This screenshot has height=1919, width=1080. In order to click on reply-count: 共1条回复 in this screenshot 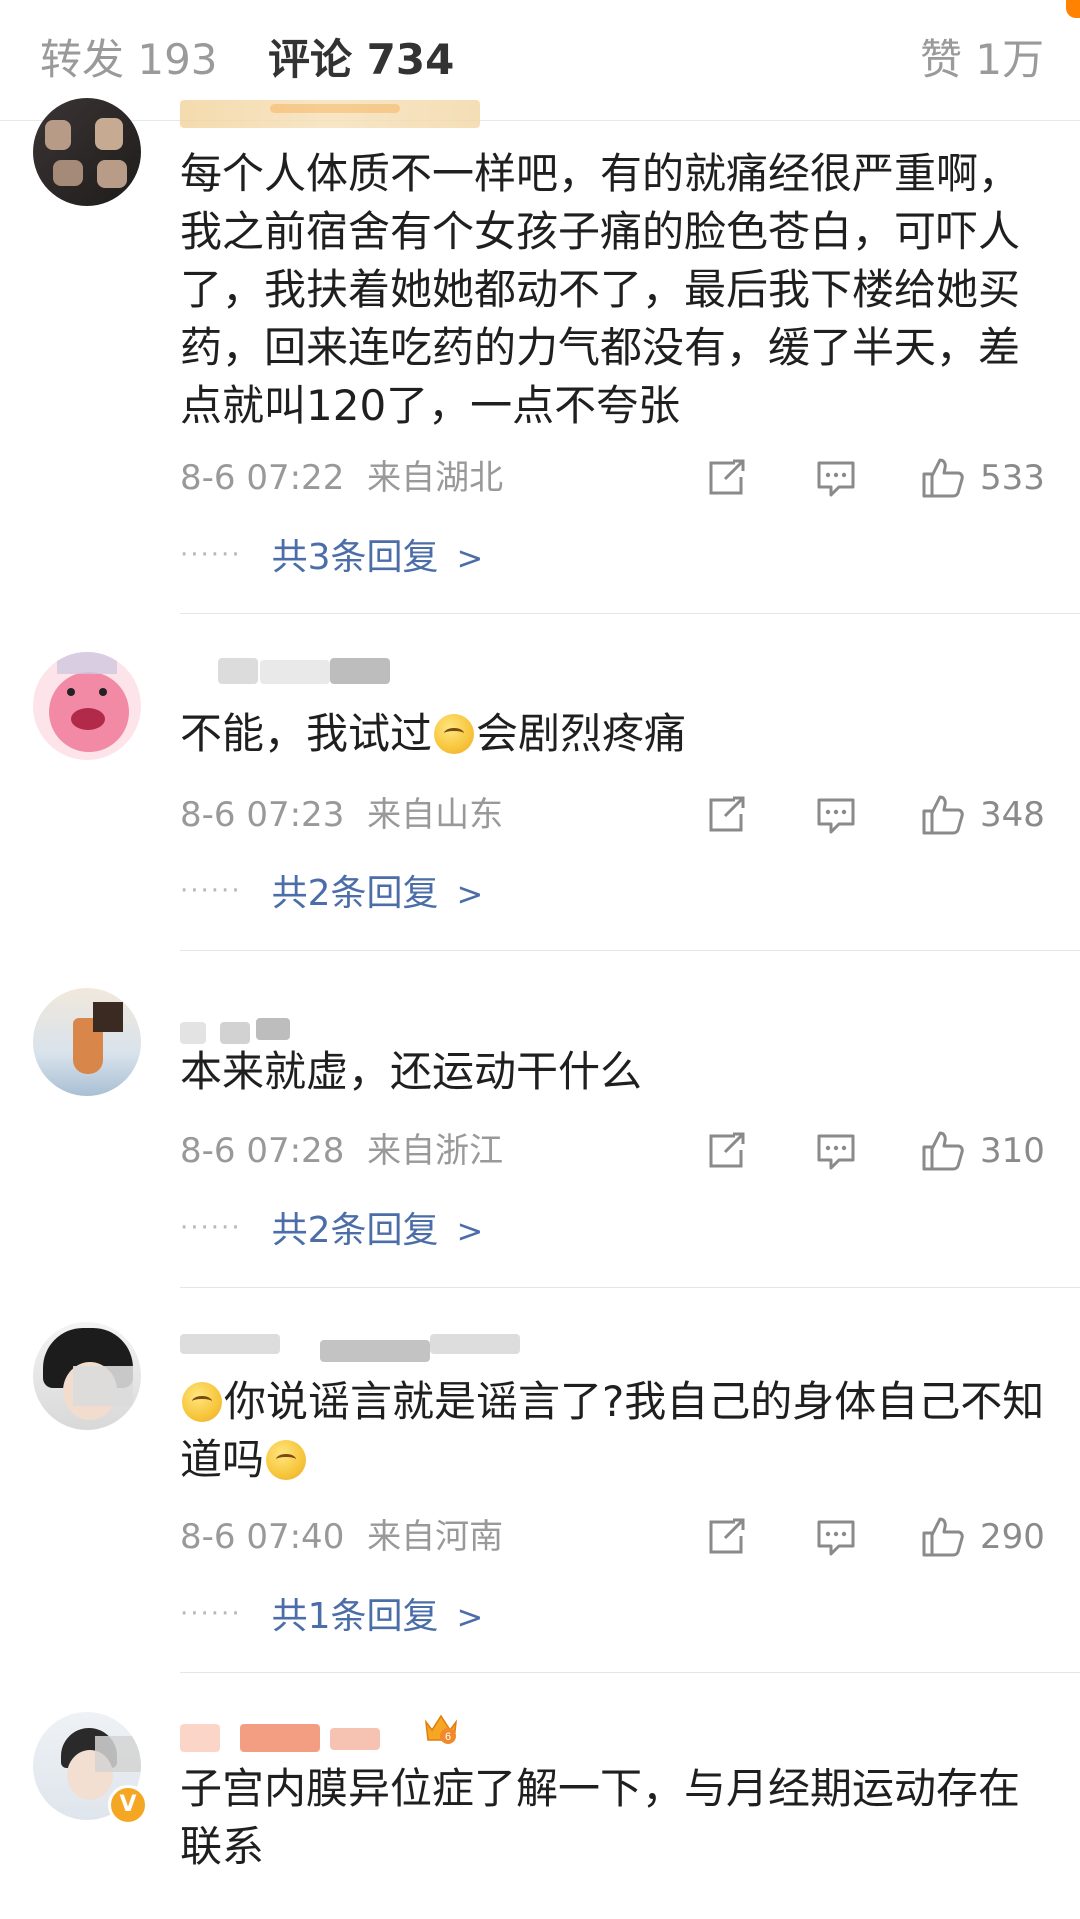, I will do `click(355, 1616)`.